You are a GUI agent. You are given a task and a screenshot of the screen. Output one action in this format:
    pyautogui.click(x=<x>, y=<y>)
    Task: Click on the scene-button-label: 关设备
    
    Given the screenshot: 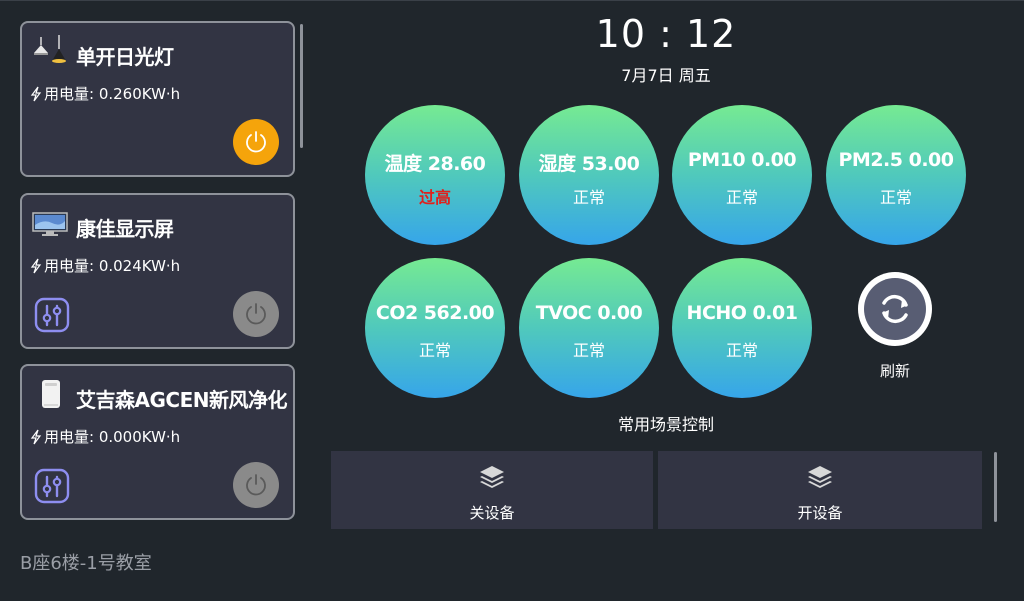 What is the action you would take?
    pyautogui.click(x=492, y=513)
    